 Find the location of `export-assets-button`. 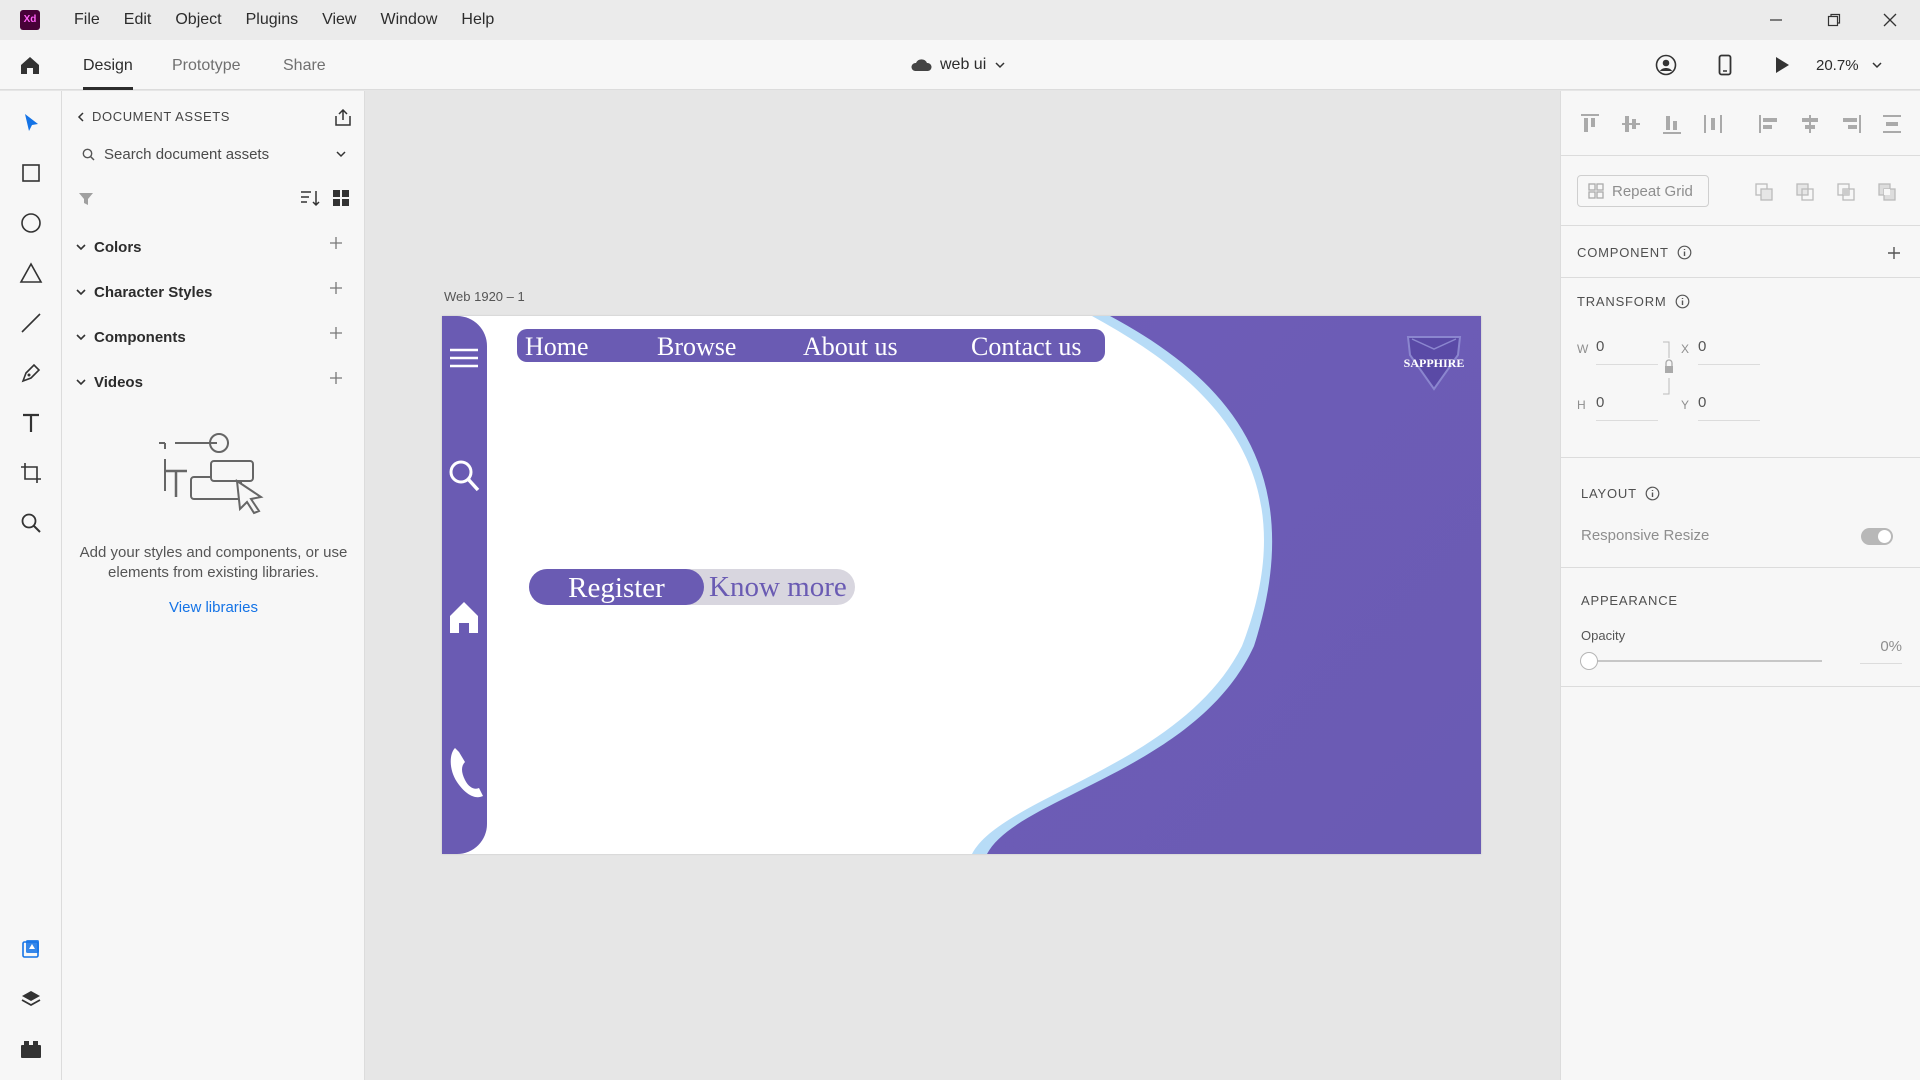

export-assets-button is located at coordinates (343, 118).